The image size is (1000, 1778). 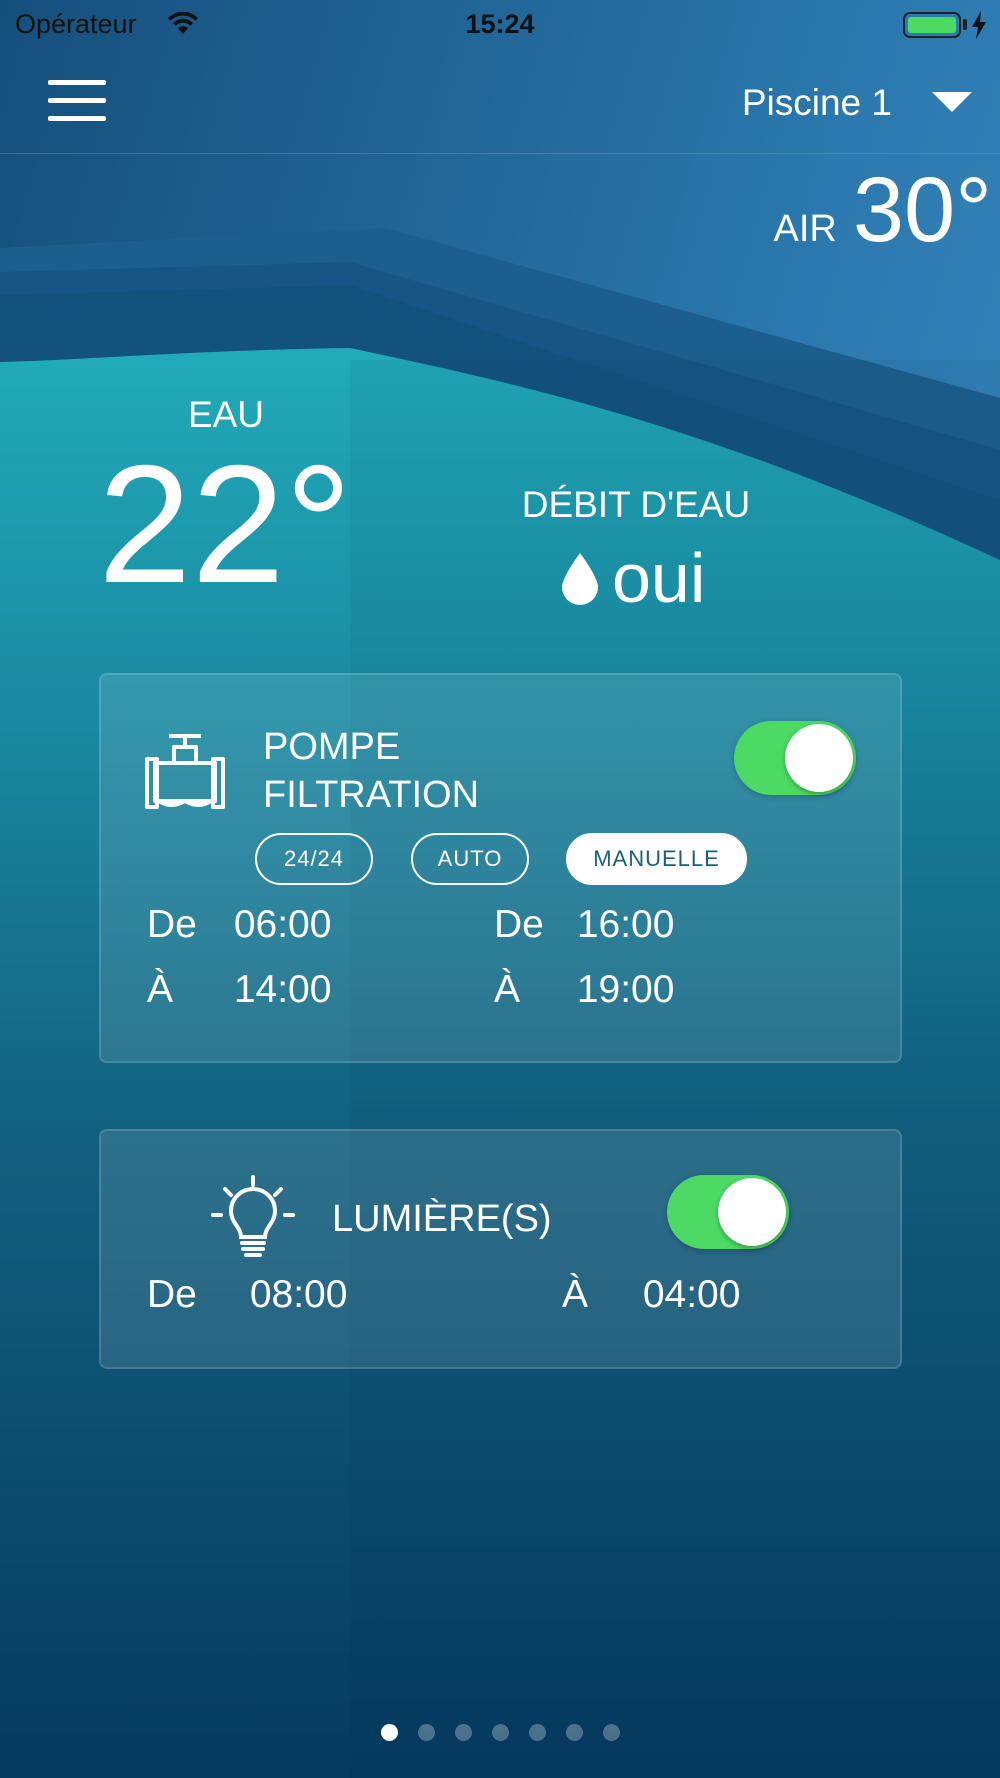 I want to click on status-bar: Opérateur 15:24, so click(x=500, y=26).